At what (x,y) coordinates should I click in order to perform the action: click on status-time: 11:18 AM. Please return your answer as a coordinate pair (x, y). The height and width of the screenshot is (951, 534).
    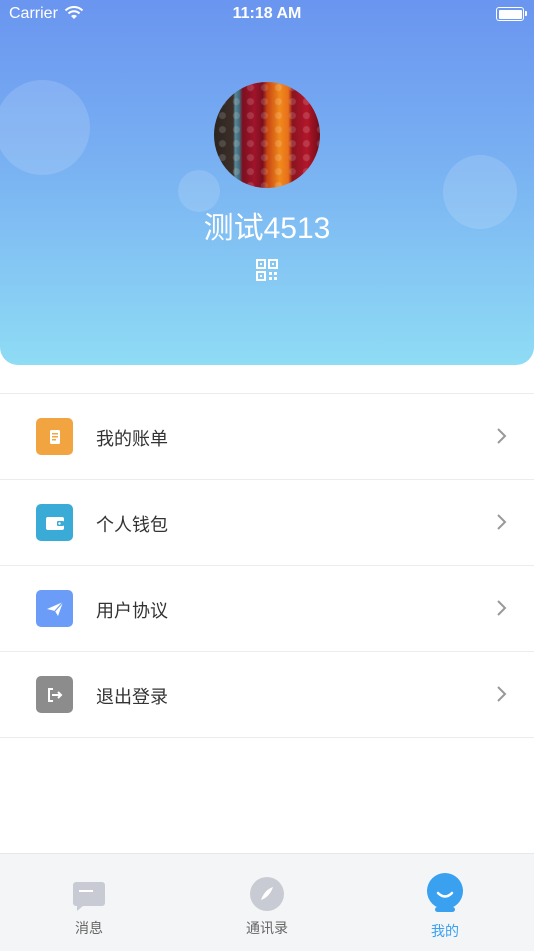
    Looking at the image, I should click on (267, 13).